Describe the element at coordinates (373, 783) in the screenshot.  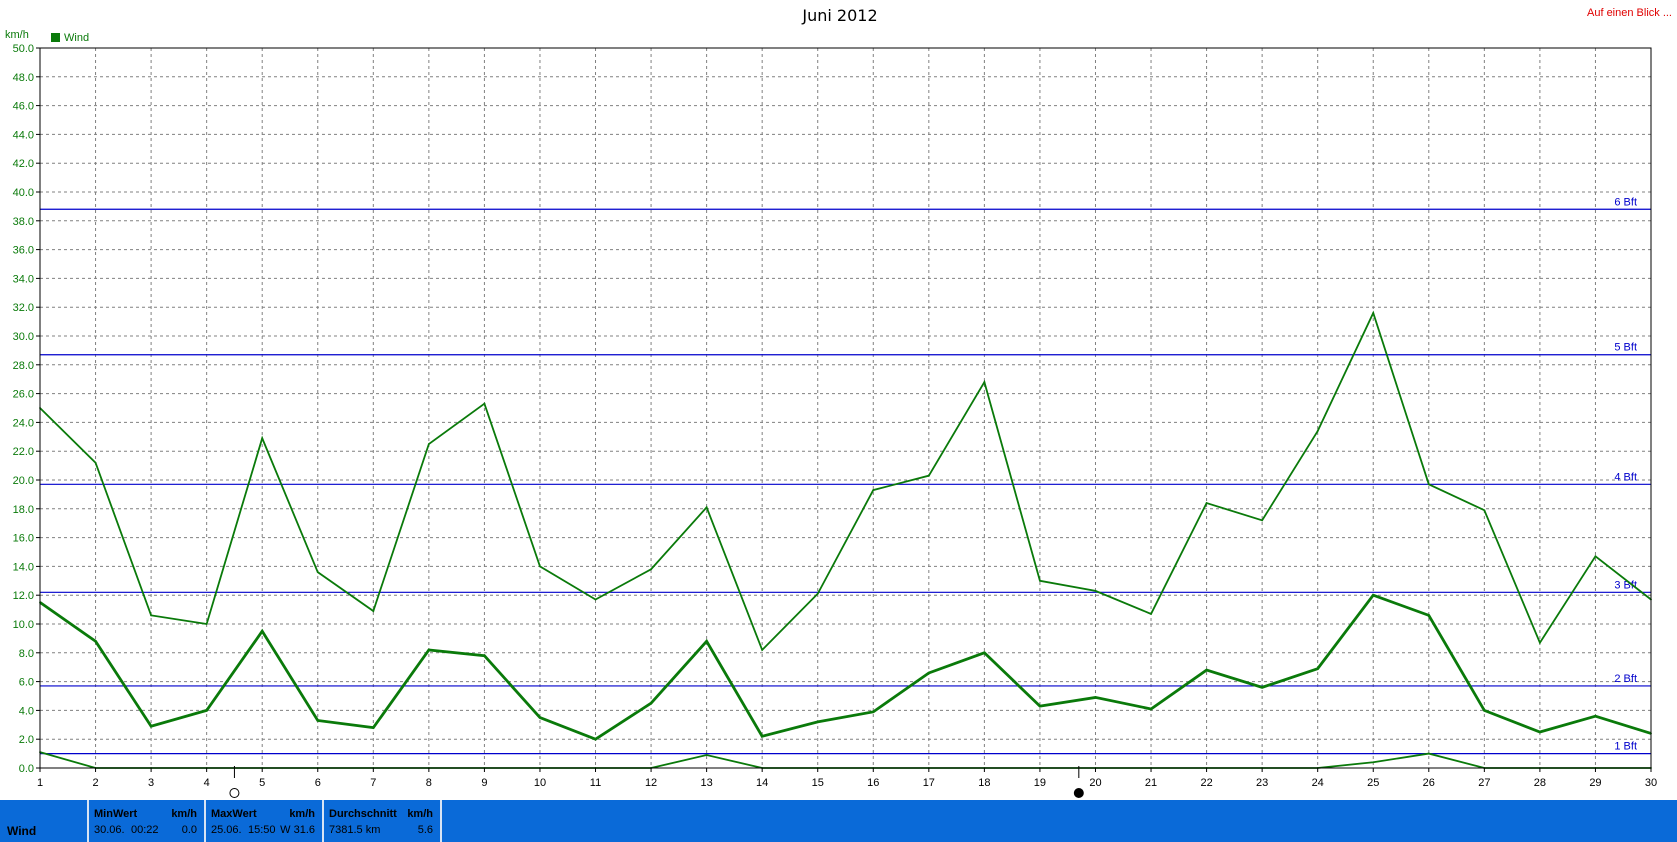
I see `x-tick-label: 7` at that location.